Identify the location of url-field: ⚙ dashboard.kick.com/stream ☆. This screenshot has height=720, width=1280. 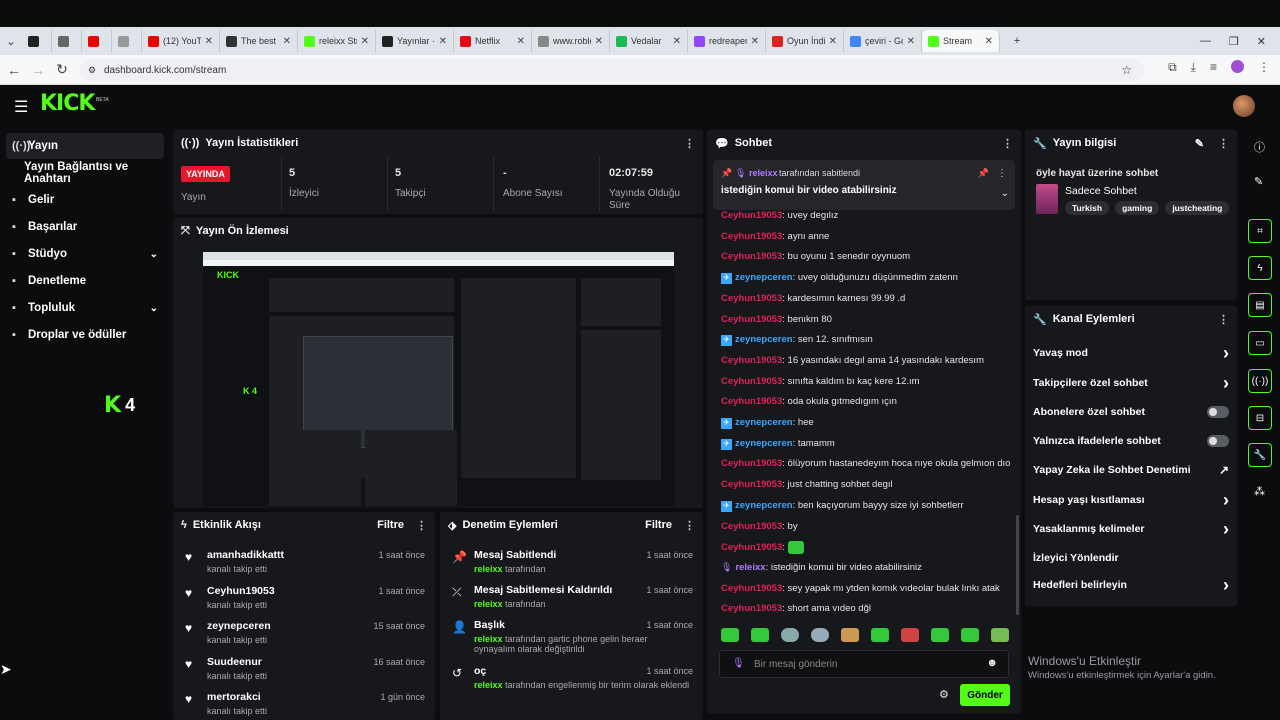
(612, 70).